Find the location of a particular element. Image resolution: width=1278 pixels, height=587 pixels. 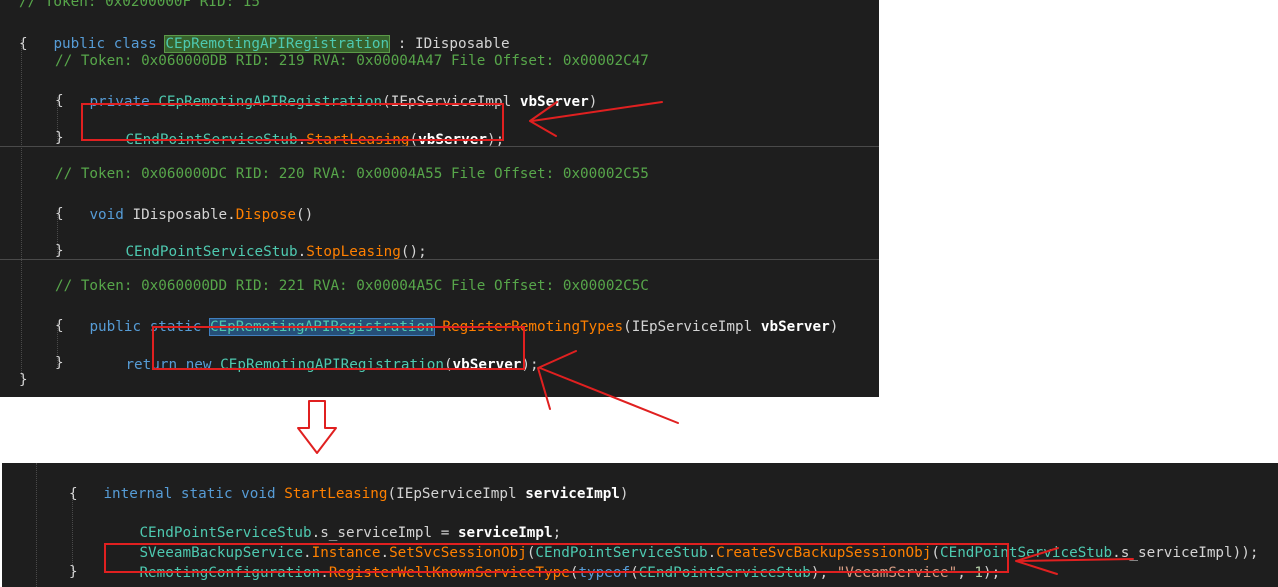

down-arrow-icon is located at coordinates (317, 427).